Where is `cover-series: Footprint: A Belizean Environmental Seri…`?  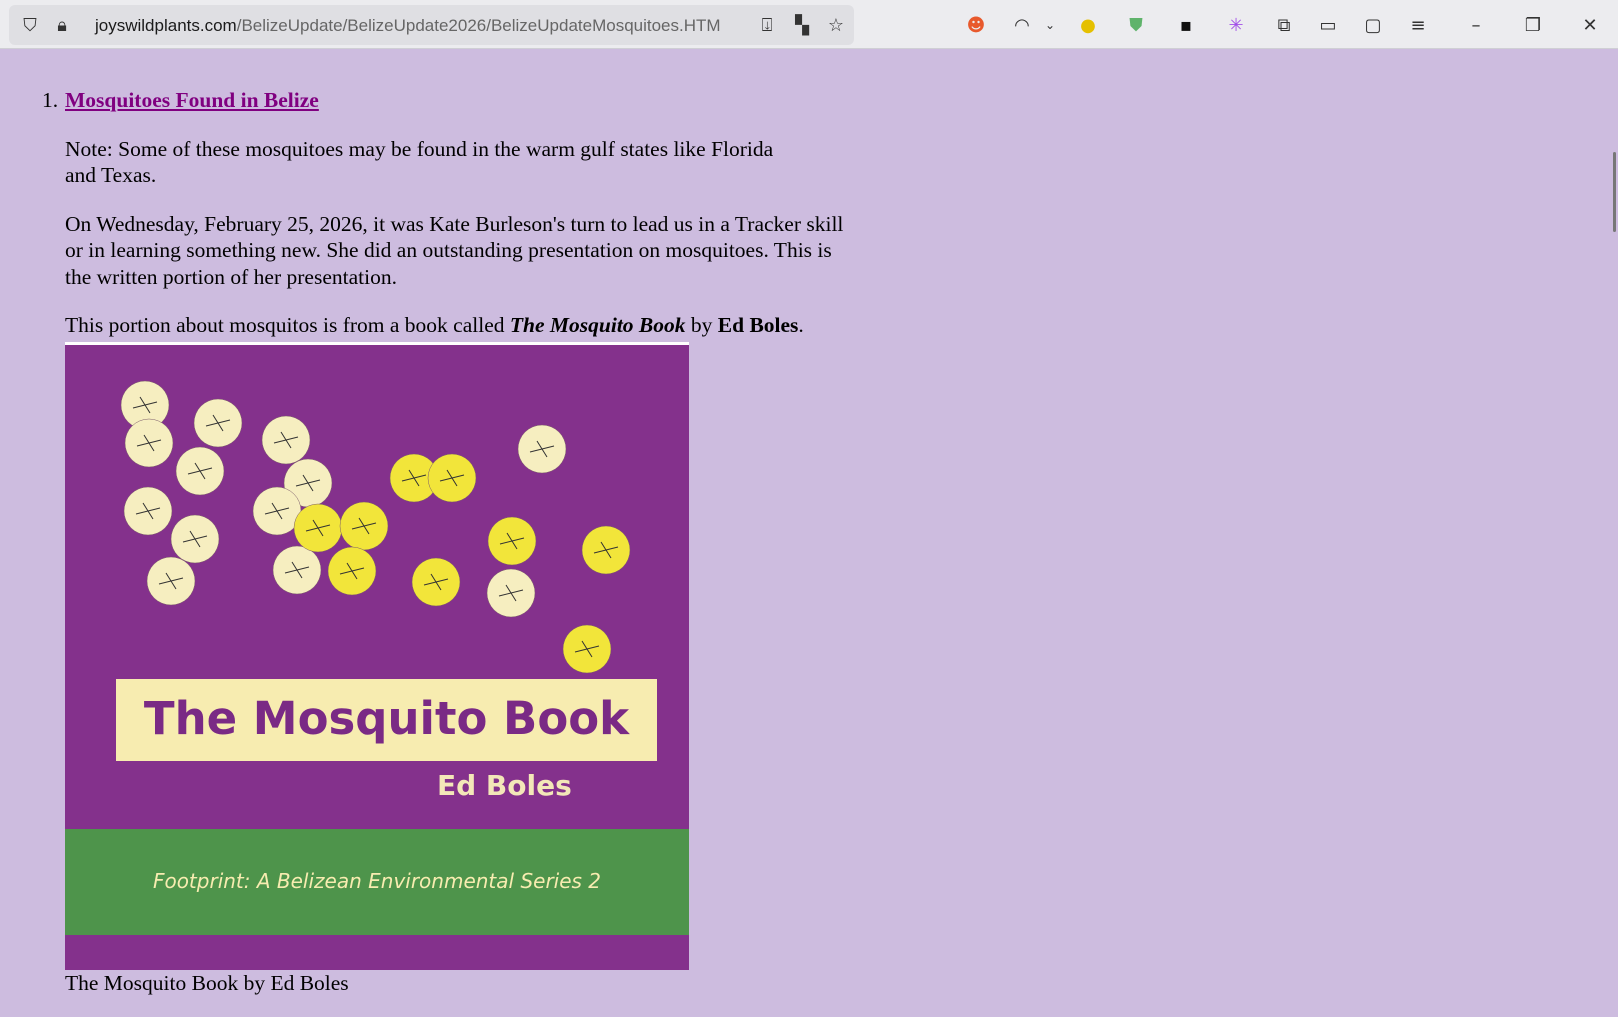
cover-series: Footprint: A Belizean Environmental Seri… is located at coordinates (377, 881).